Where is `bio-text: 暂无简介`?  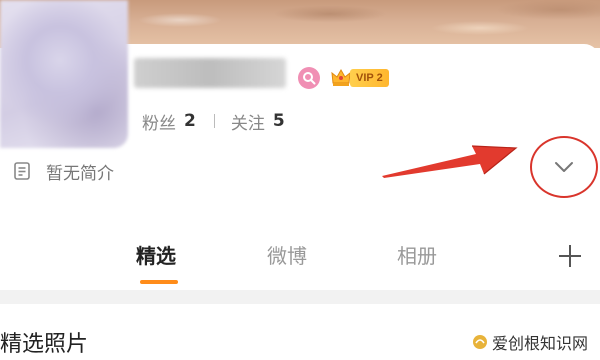 bio-text: 暂无简介 is located at coordinates (80, 173).